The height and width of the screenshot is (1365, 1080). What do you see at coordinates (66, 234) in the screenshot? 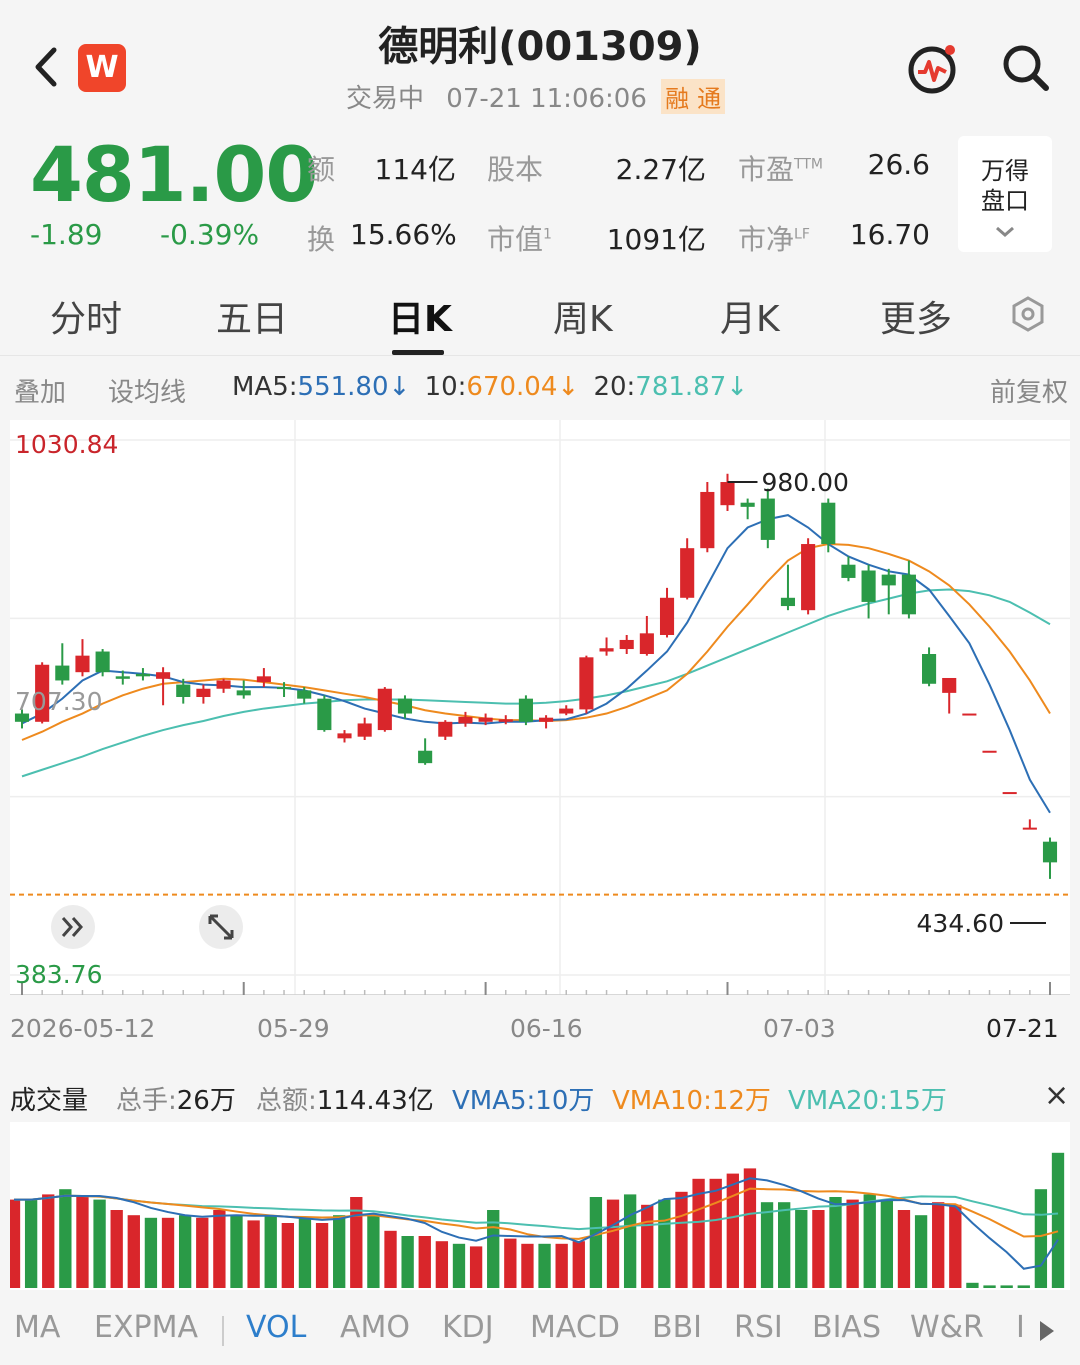
I see `price-change: -1.89` at bounding box center [66, 234].